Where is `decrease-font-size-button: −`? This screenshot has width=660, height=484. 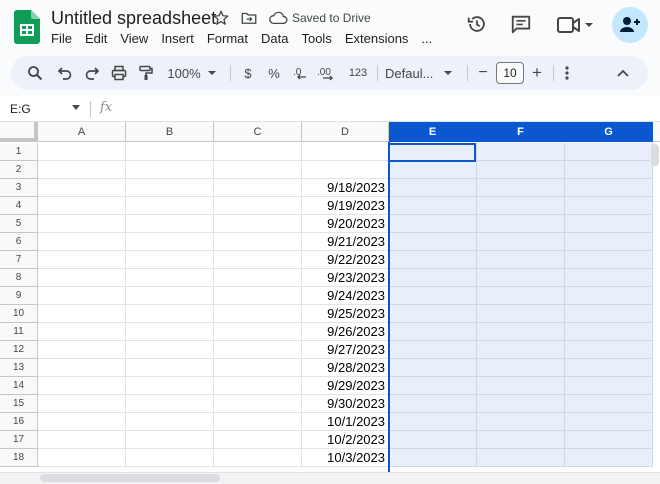
decrease-font-size-button: − is located at coordinates (483, 73).